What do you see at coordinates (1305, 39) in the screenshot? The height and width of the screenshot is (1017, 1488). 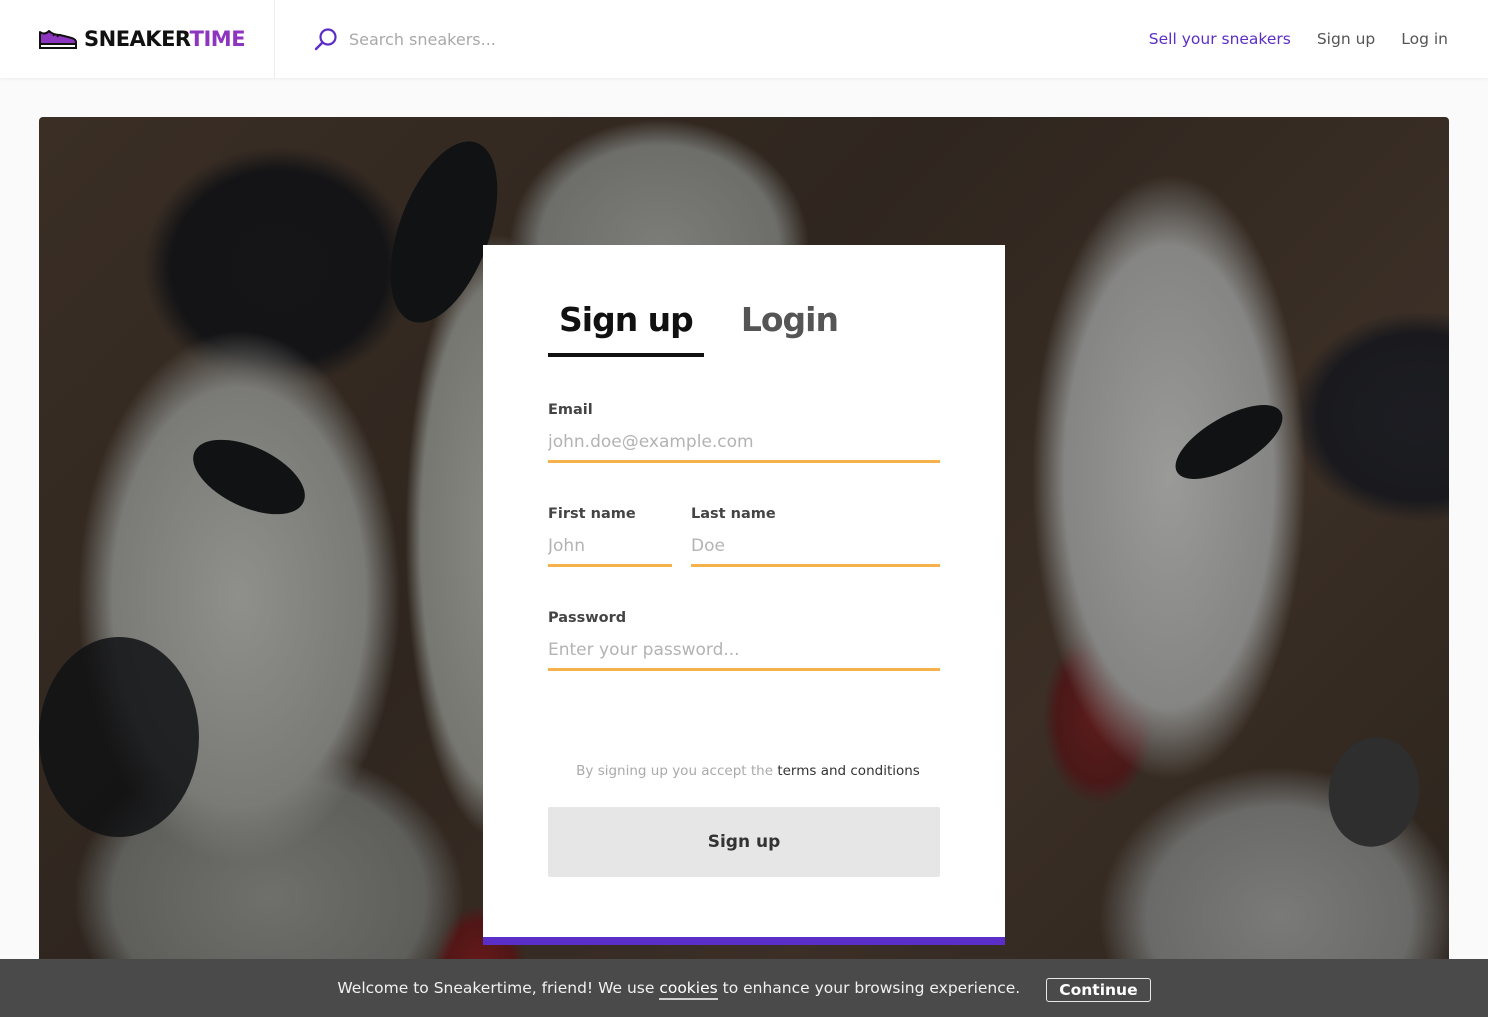 I see `top-nav: Sell your sneakers Sign up Log in` at bounding box center [1305, 39].